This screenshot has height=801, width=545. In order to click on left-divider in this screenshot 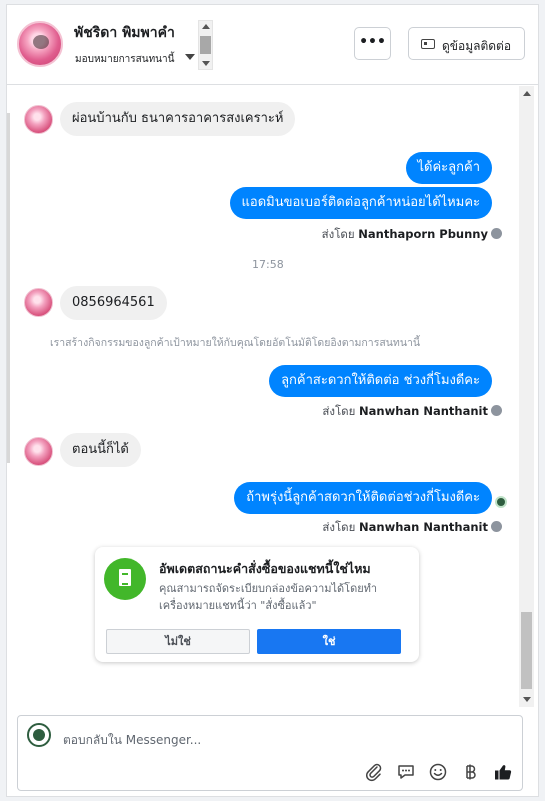, I will do `click(8, 288)`.